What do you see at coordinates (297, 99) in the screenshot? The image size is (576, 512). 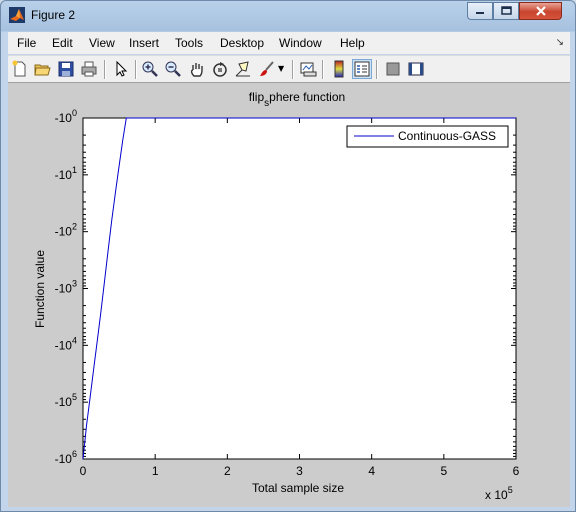 I see `chart-title: flipsphere function` at bounding box center [297, 99].